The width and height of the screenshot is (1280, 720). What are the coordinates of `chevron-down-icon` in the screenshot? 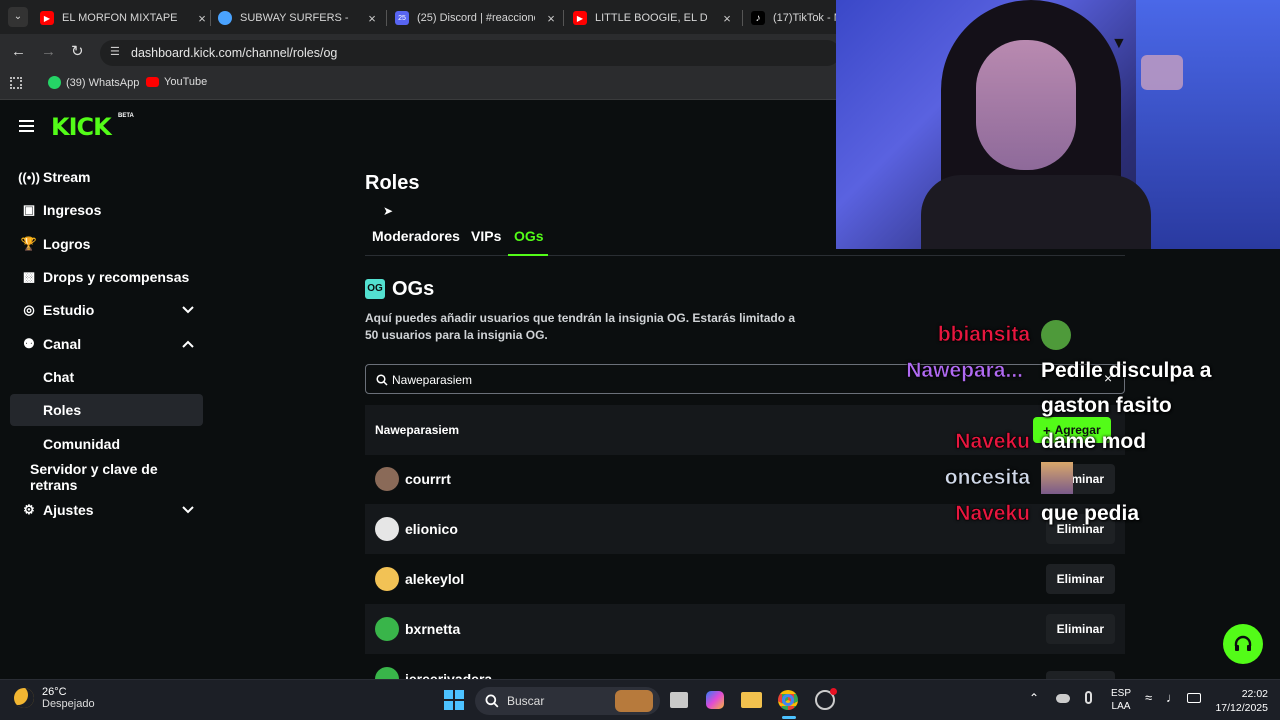 It's located at (188, 310).